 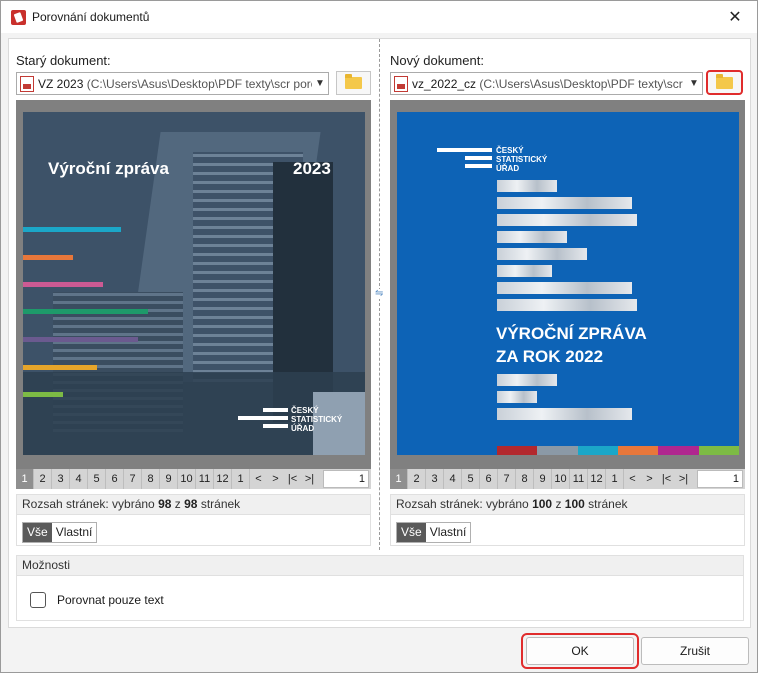 I want to click on new-range-toggle: Vše Vlastní, so click(x=434, y=532).